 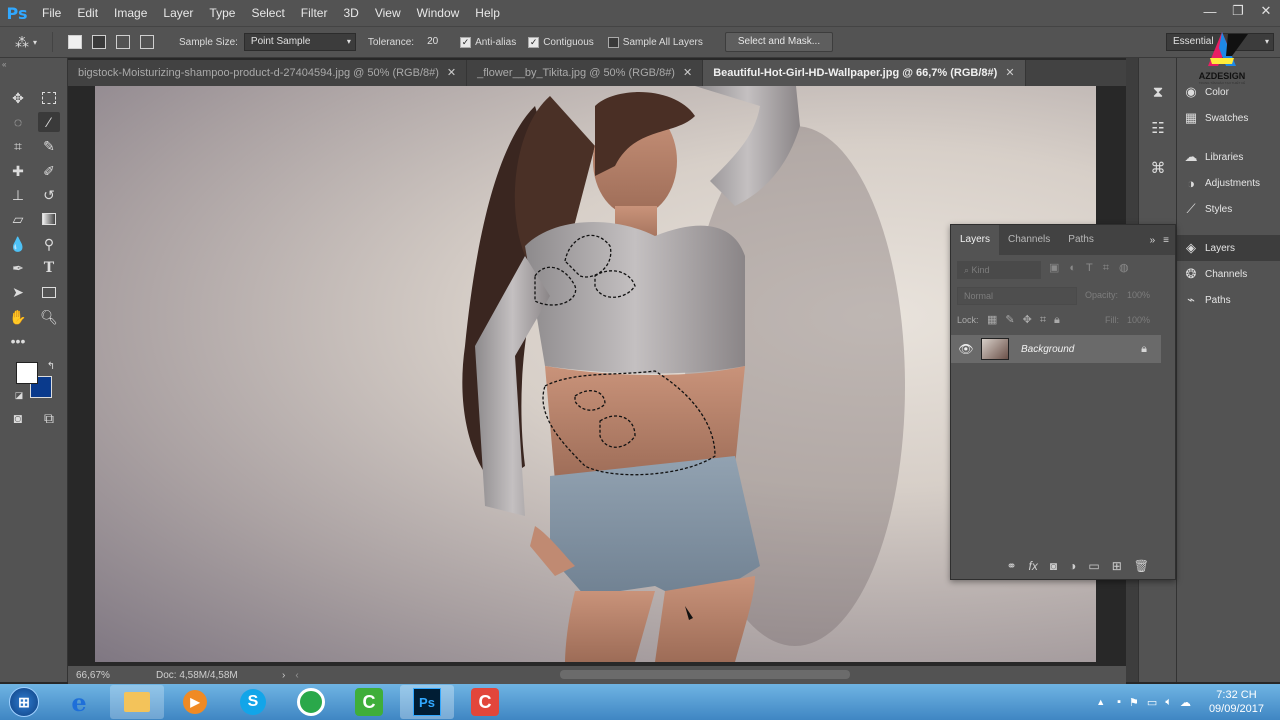 I want to click on tool-preset-picker: ⁂ ▾, so click(x=26, y=42).